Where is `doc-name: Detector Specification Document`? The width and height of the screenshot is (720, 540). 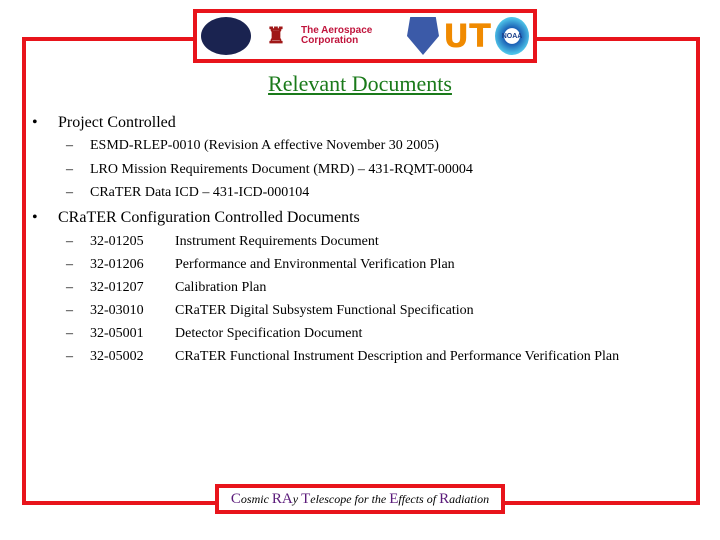
doc-name: Detector Specification Document is located at coordinates (269, 333).